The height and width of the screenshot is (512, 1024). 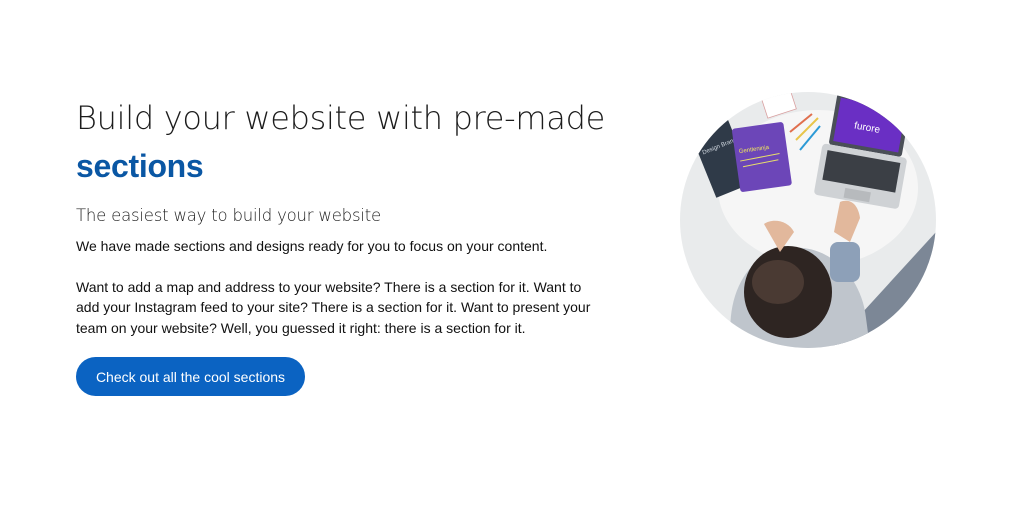 I want to click on cool-sections-button: Check out all the cool sections, so click(x=190, y=376).